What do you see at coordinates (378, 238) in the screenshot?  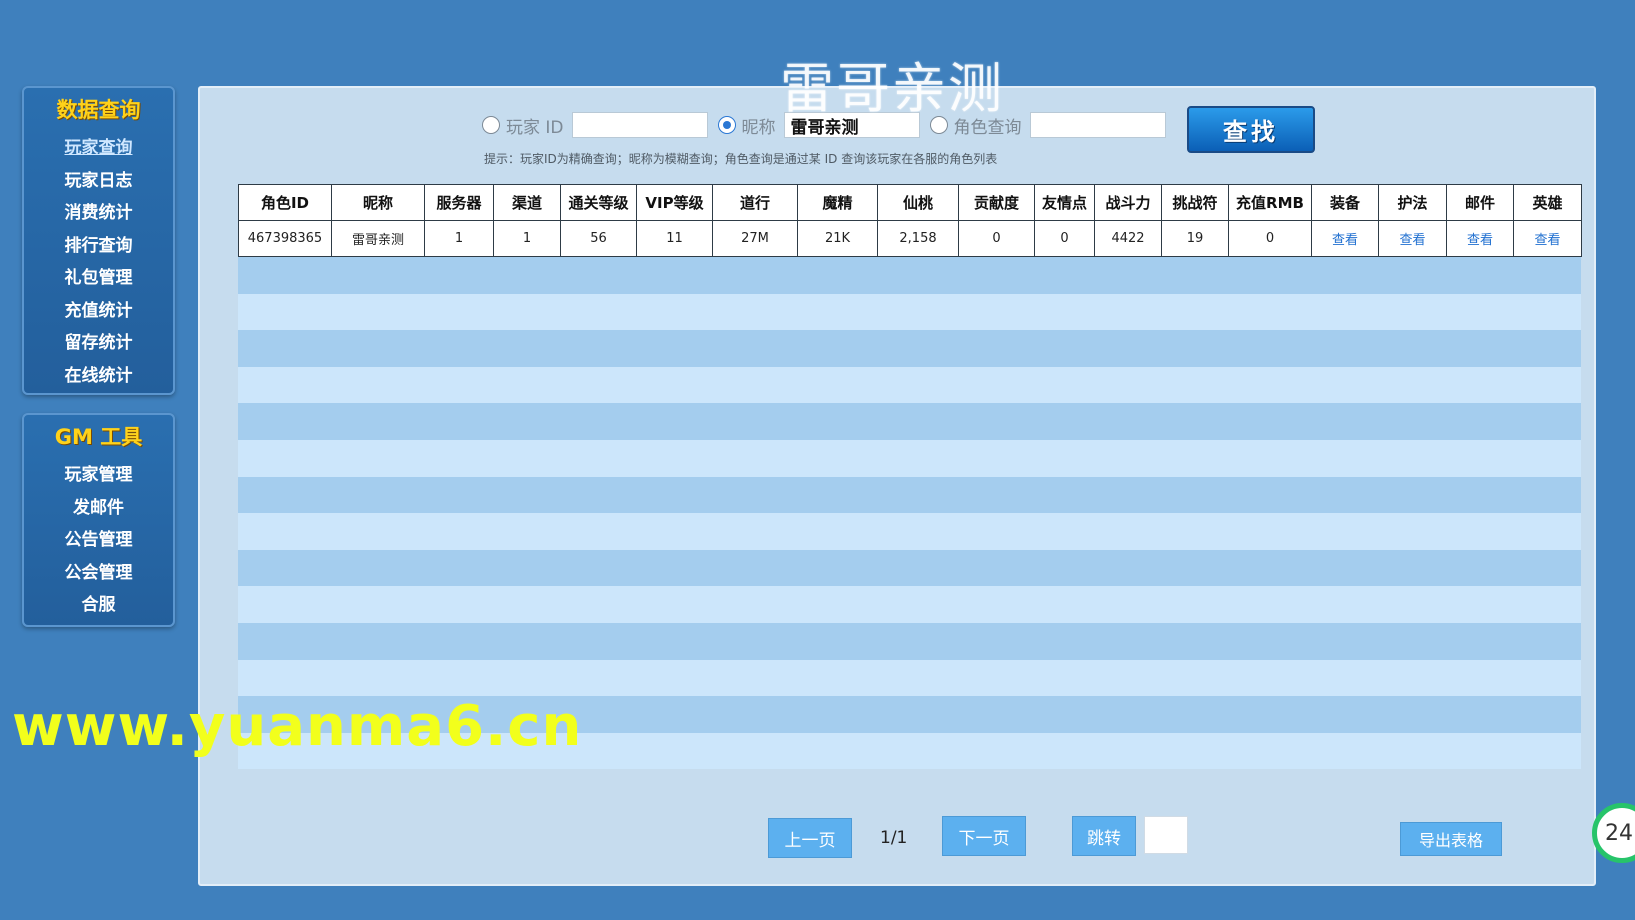 I see `cell-nickname: 雷哥亲测` at bounding box center [378, 238].